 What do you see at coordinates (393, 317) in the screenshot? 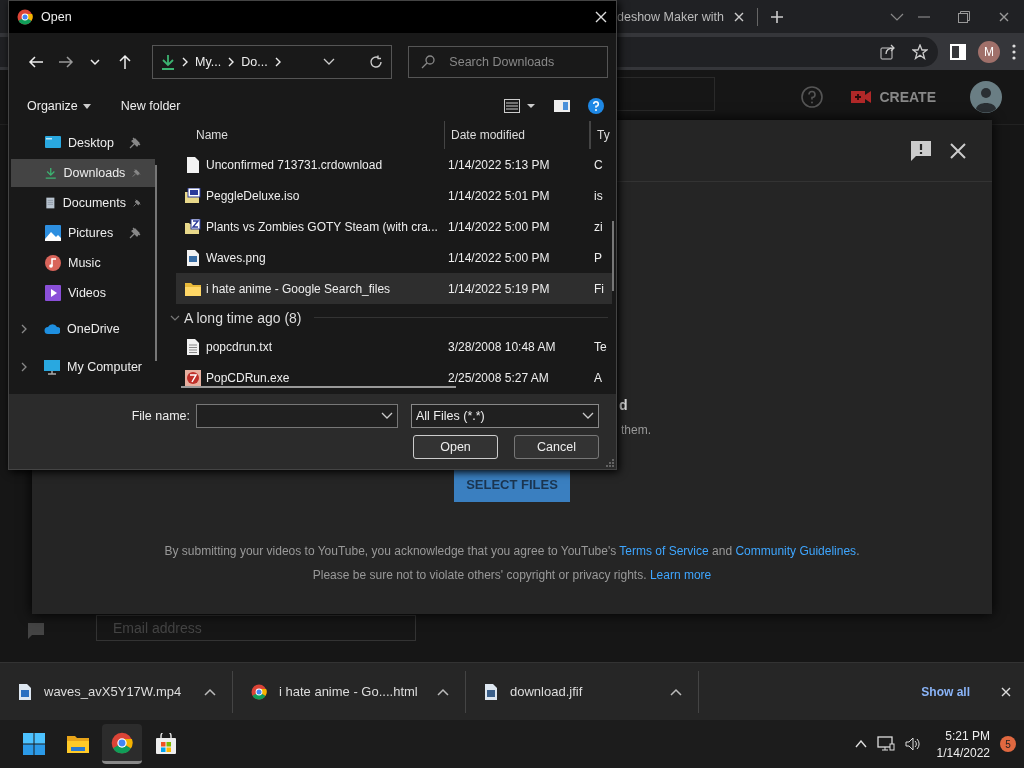
I see `group-header: A long time ago (8)` at bounding box center [393, 317].